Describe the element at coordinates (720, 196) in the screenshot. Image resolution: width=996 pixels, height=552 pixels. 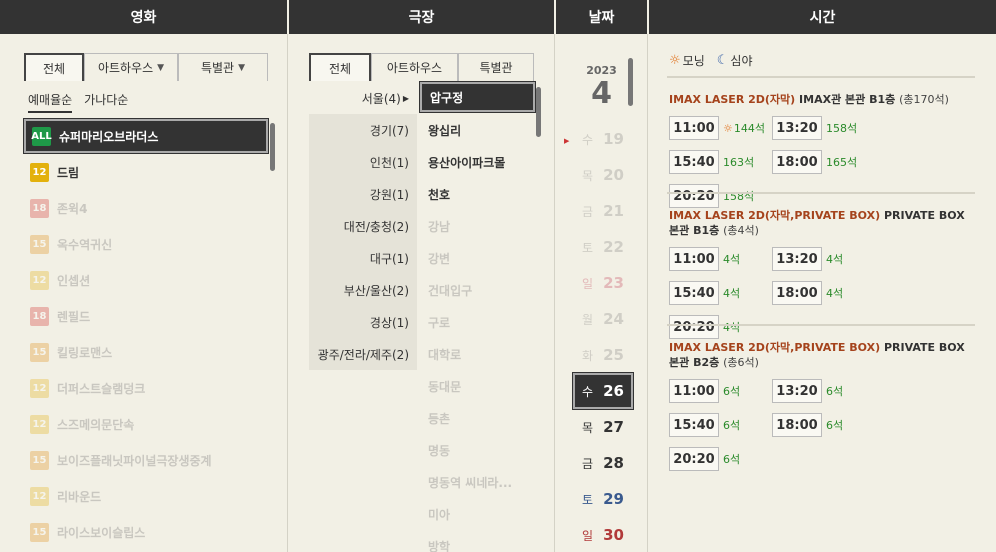
I see `showtime-item: 20:20 158석` at that location.